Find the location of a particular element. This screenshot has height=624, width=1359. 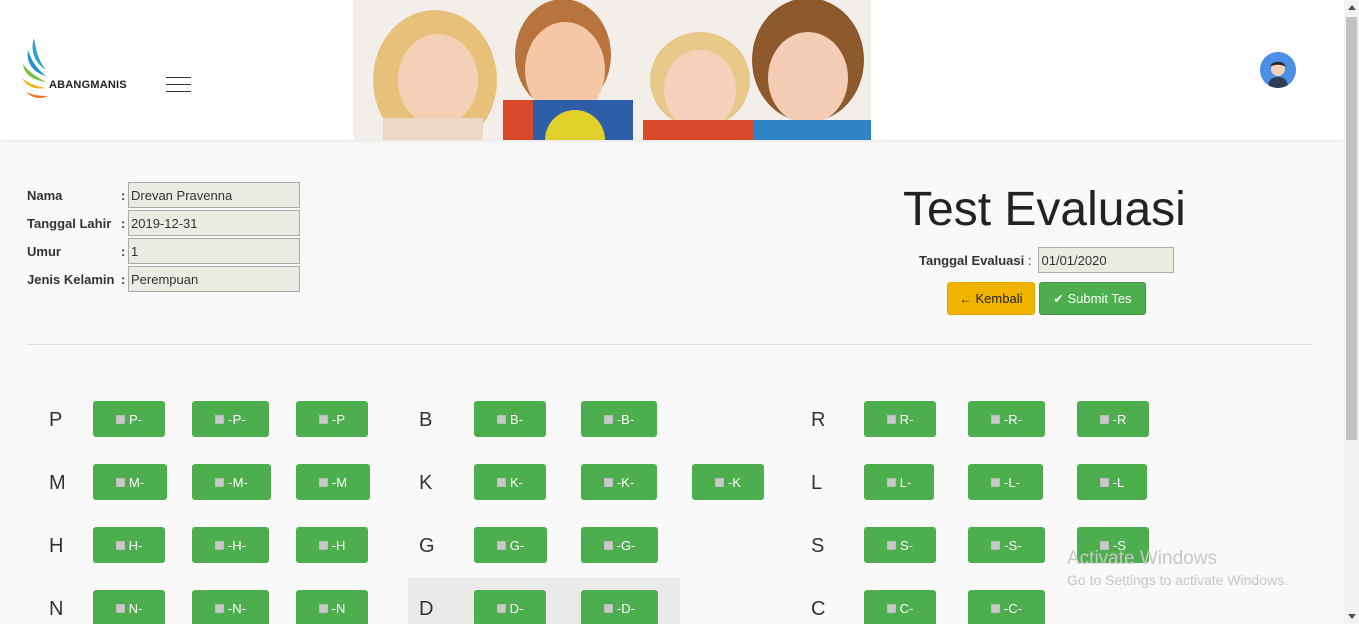

sound-button-l-medial: -L- is located at coordinates (1005, 482).